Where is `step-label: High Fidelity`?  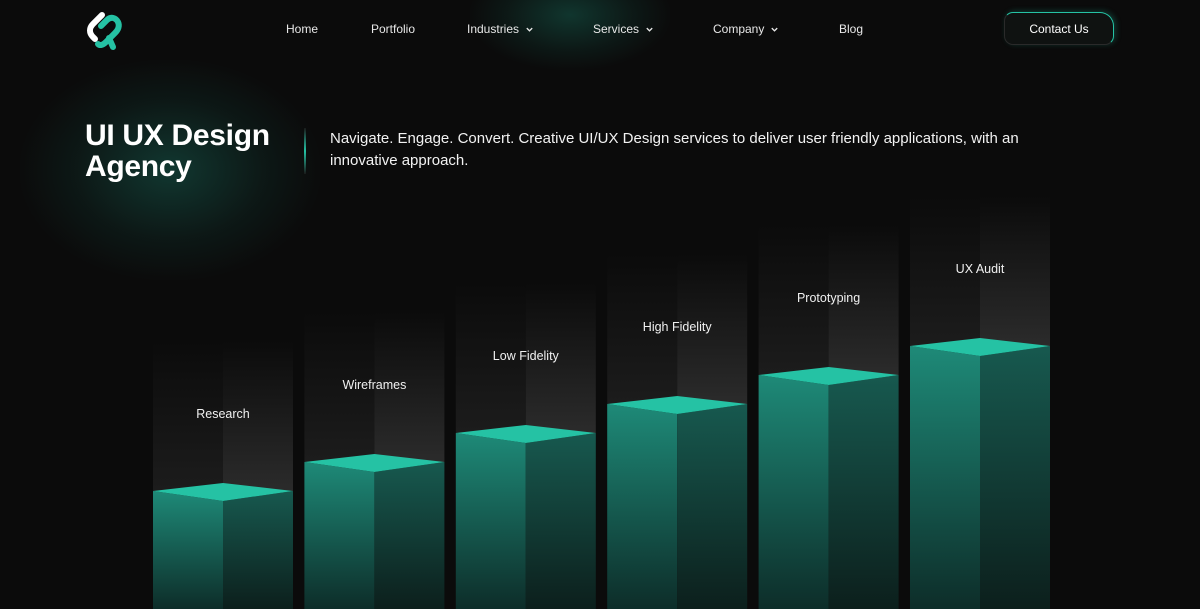 step-label: High Fidelity is located at coordinates (677, 327).